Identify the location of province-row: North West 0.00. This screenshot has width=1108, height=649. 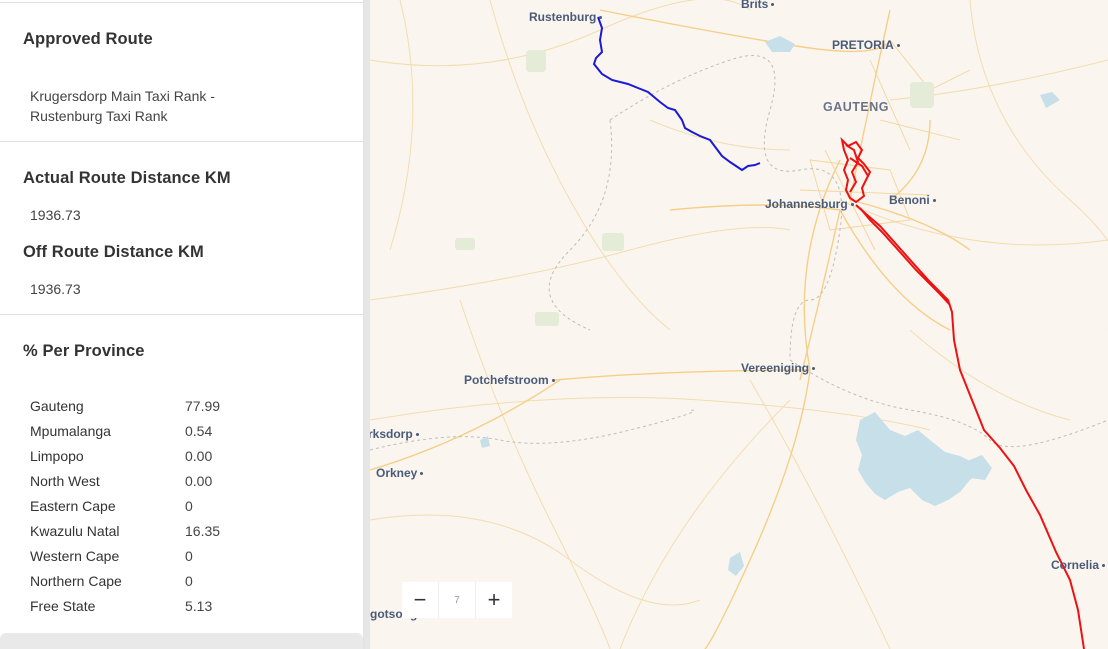
(190, 485).